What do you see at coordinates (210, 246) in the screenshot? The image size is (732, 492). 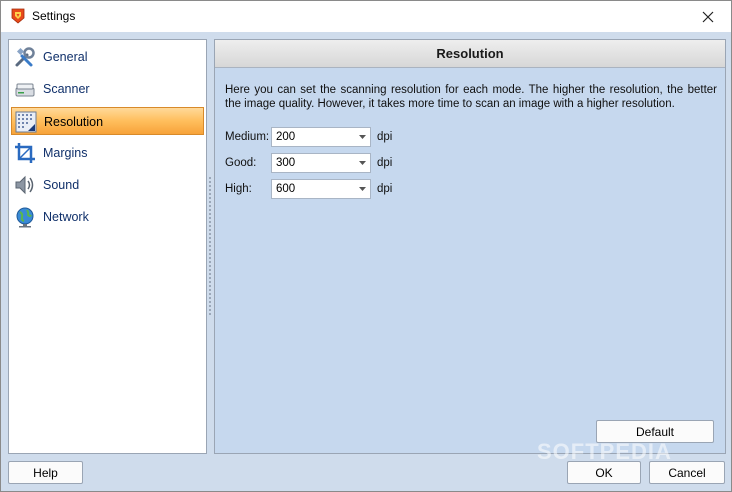 I see `panel-splitter` at bounding box center [210, 246].